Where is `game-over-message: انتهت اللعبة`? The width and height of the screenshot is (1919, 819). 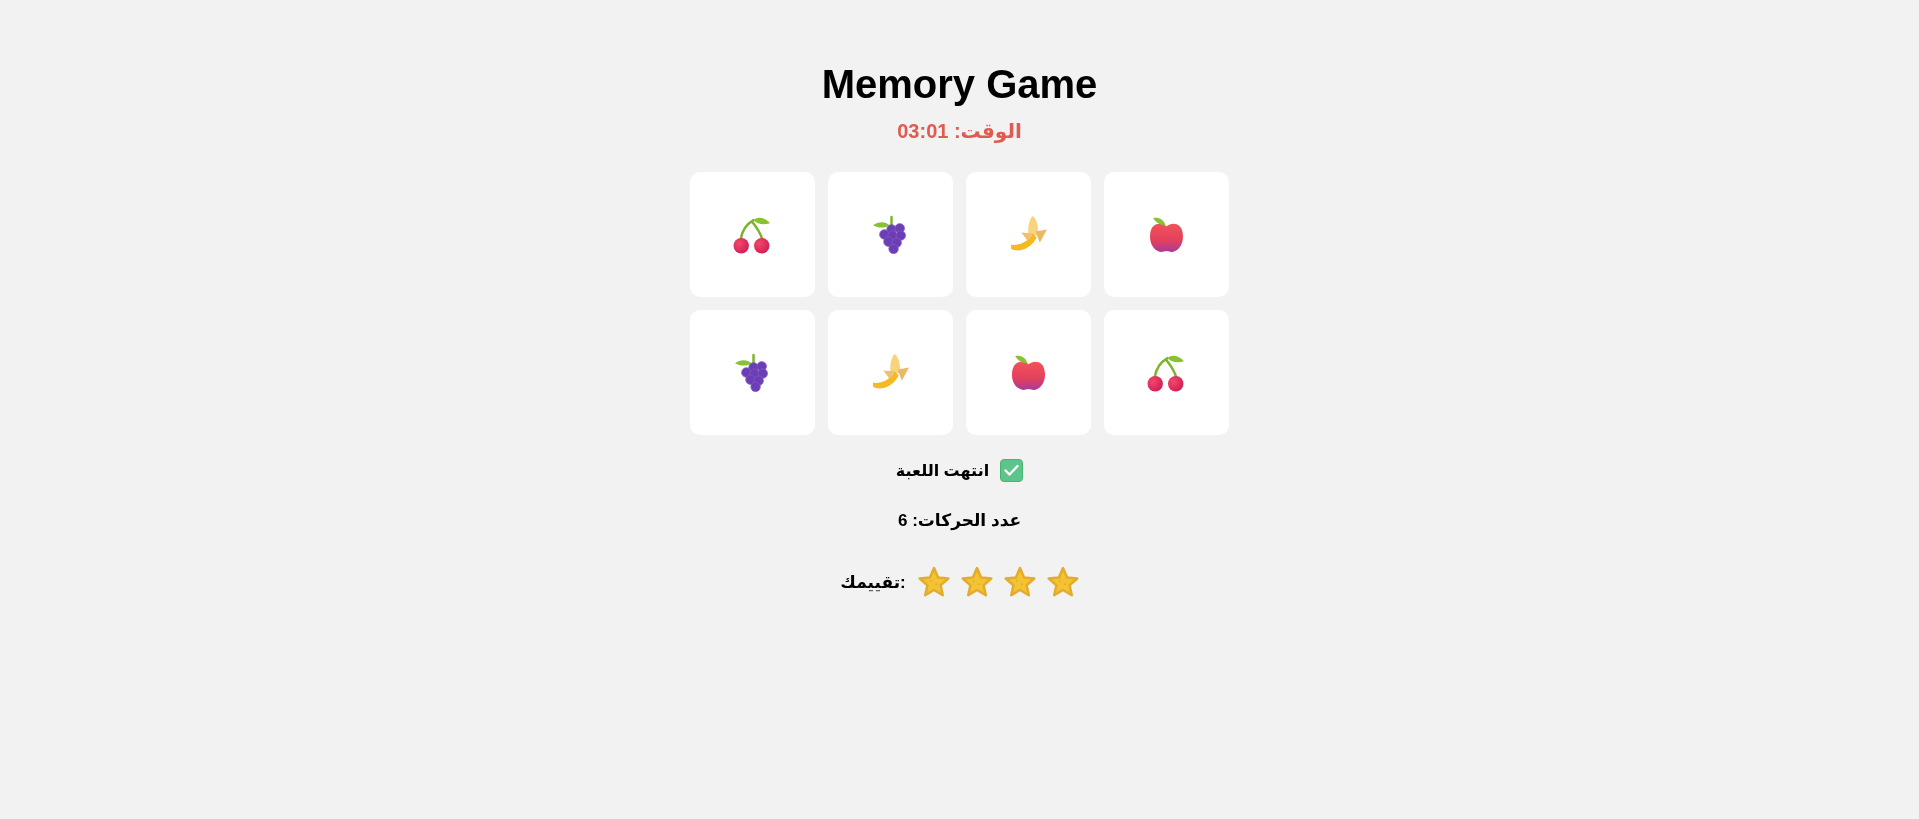
game-over-message: انتهت اللعبة is located at coordinates (942, 470).